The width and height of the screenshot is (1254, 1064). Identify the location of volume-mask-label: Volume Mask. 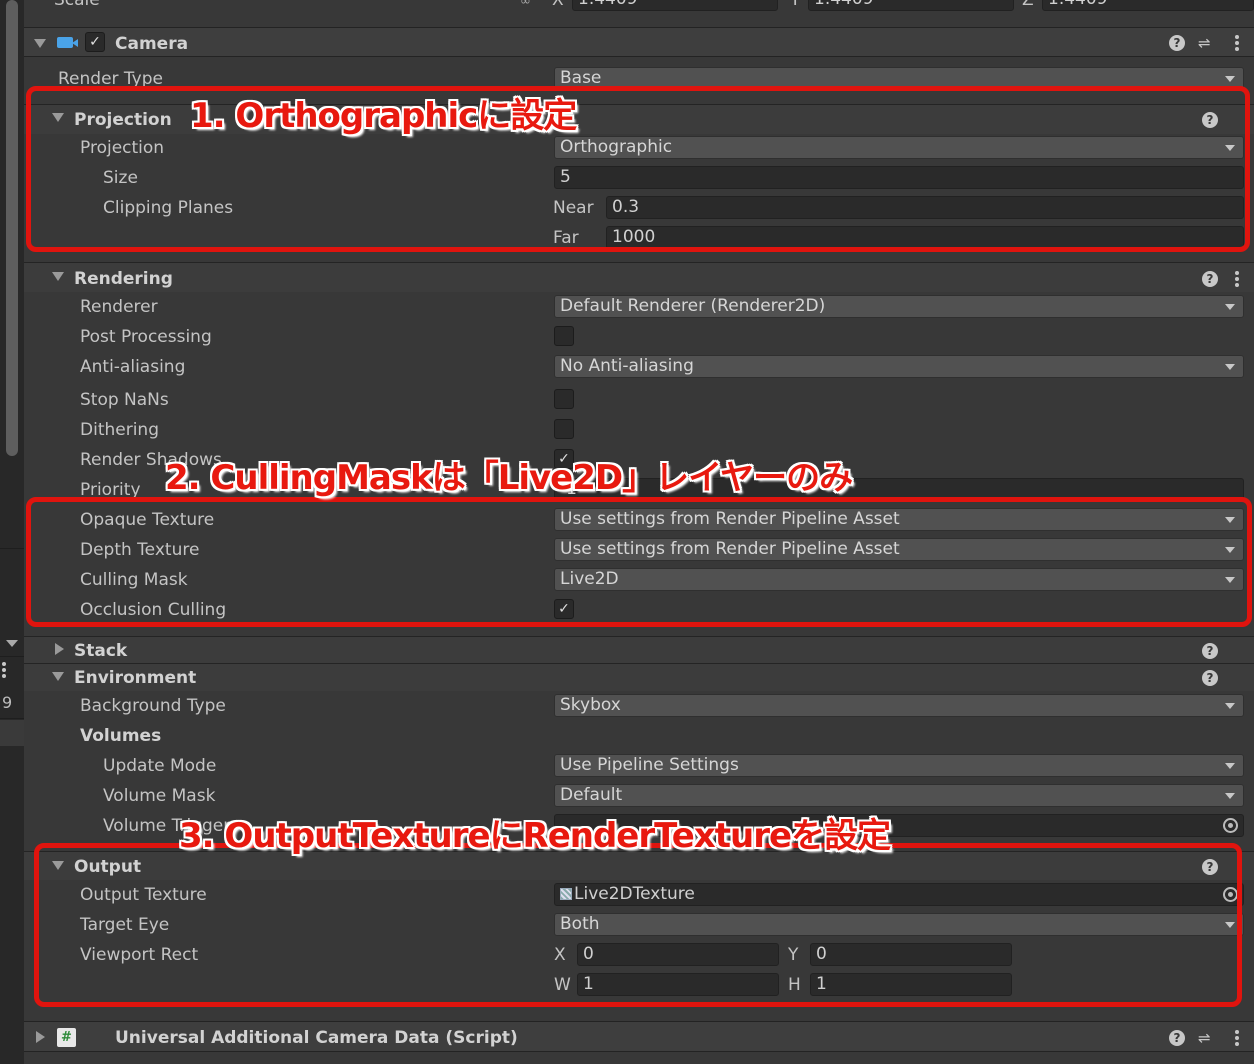
(159, 796).